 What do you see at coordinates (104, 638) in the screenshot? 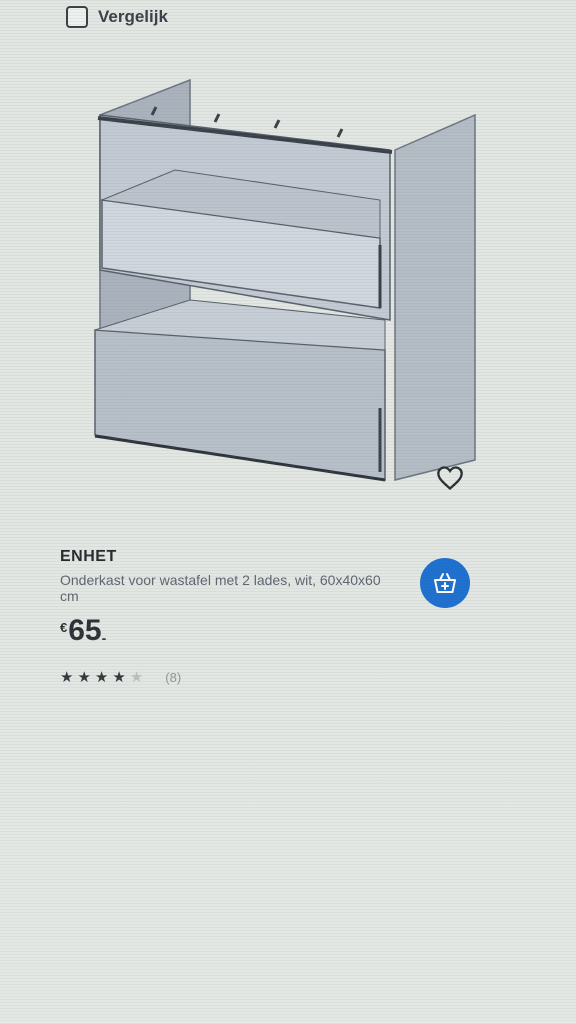
I see `price-suffix: -` at bounding box center [104, 638].